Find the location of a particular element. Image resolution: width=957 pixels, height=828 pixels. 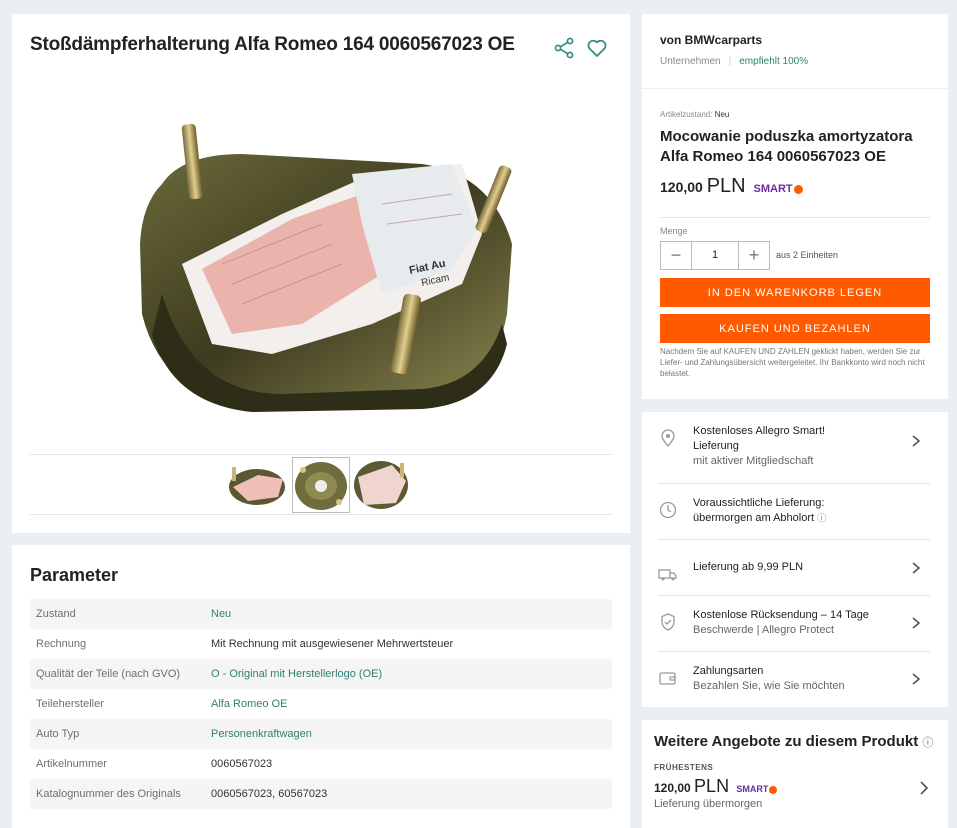

condition: Artikelzustand: Neu is located at coordinates (694, 114).